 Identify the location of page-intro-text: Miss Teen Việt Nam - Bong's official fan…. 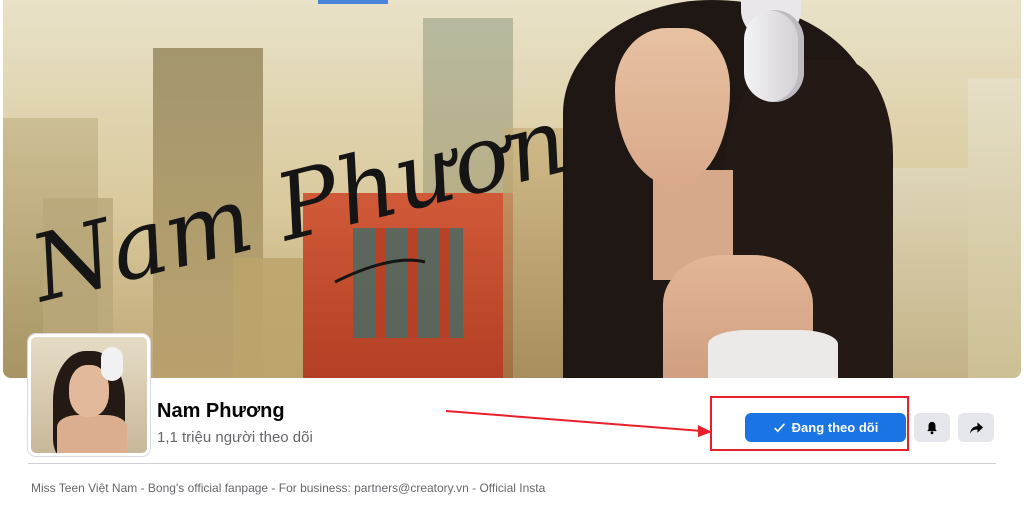
(288, 488).